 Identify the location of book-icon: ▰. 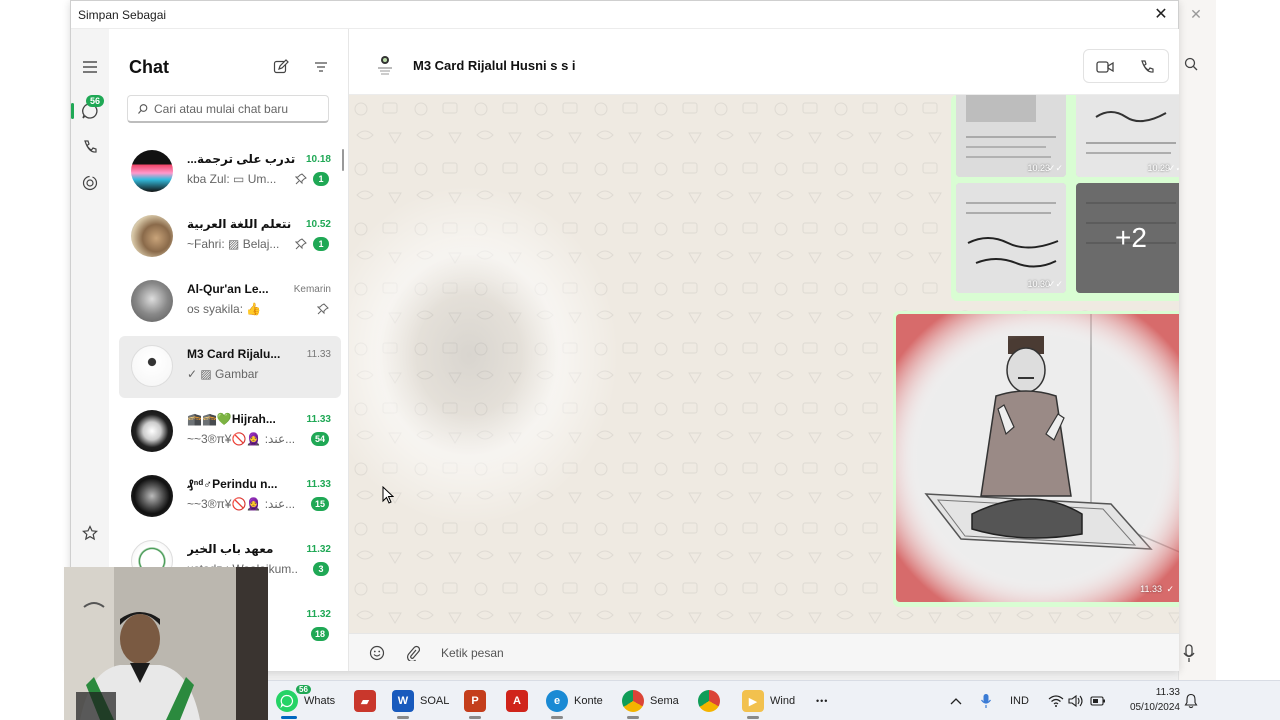
(365, 701).